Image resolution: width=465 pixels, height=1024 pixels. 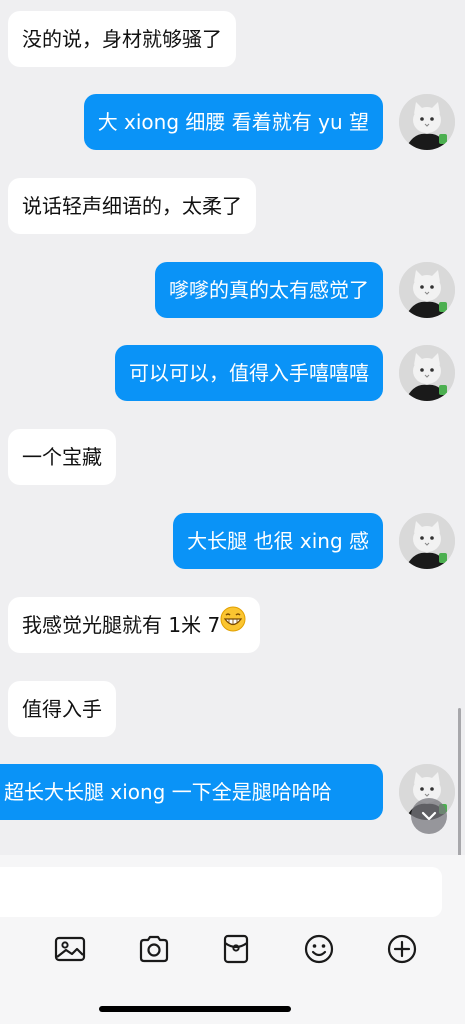 I want to click on message-text: 没的说，身材就够骚了, so click(x=122, y=39).